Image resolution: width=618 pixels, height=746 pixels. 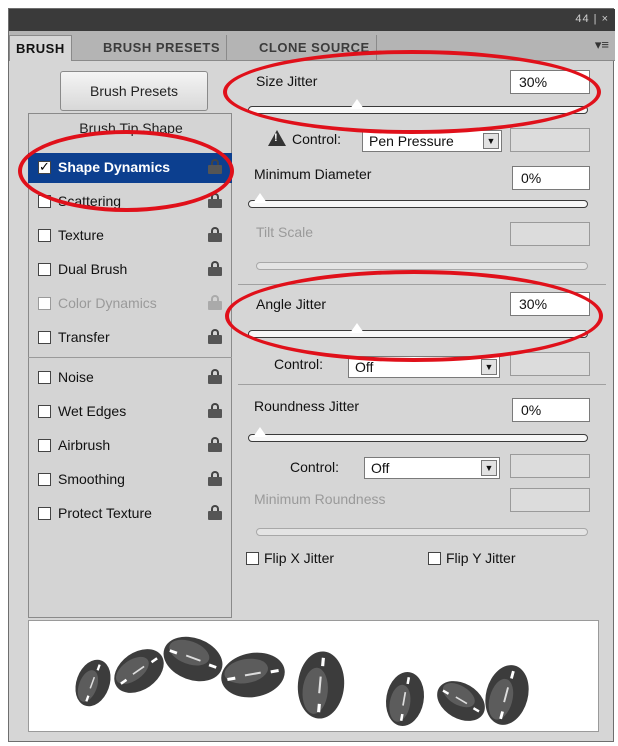 What do you see at coordinates (91, 479) in the screenshot?
I see `list-item-label: Smoothing` at bounding box center [91, 479].